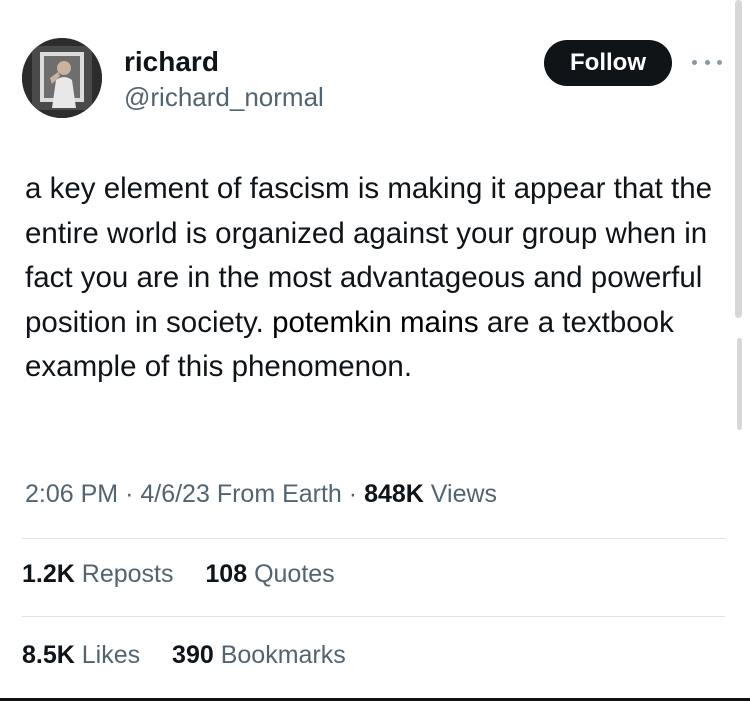  I want to click on tweet-inserted-text-2: mains, so click(439, 322).